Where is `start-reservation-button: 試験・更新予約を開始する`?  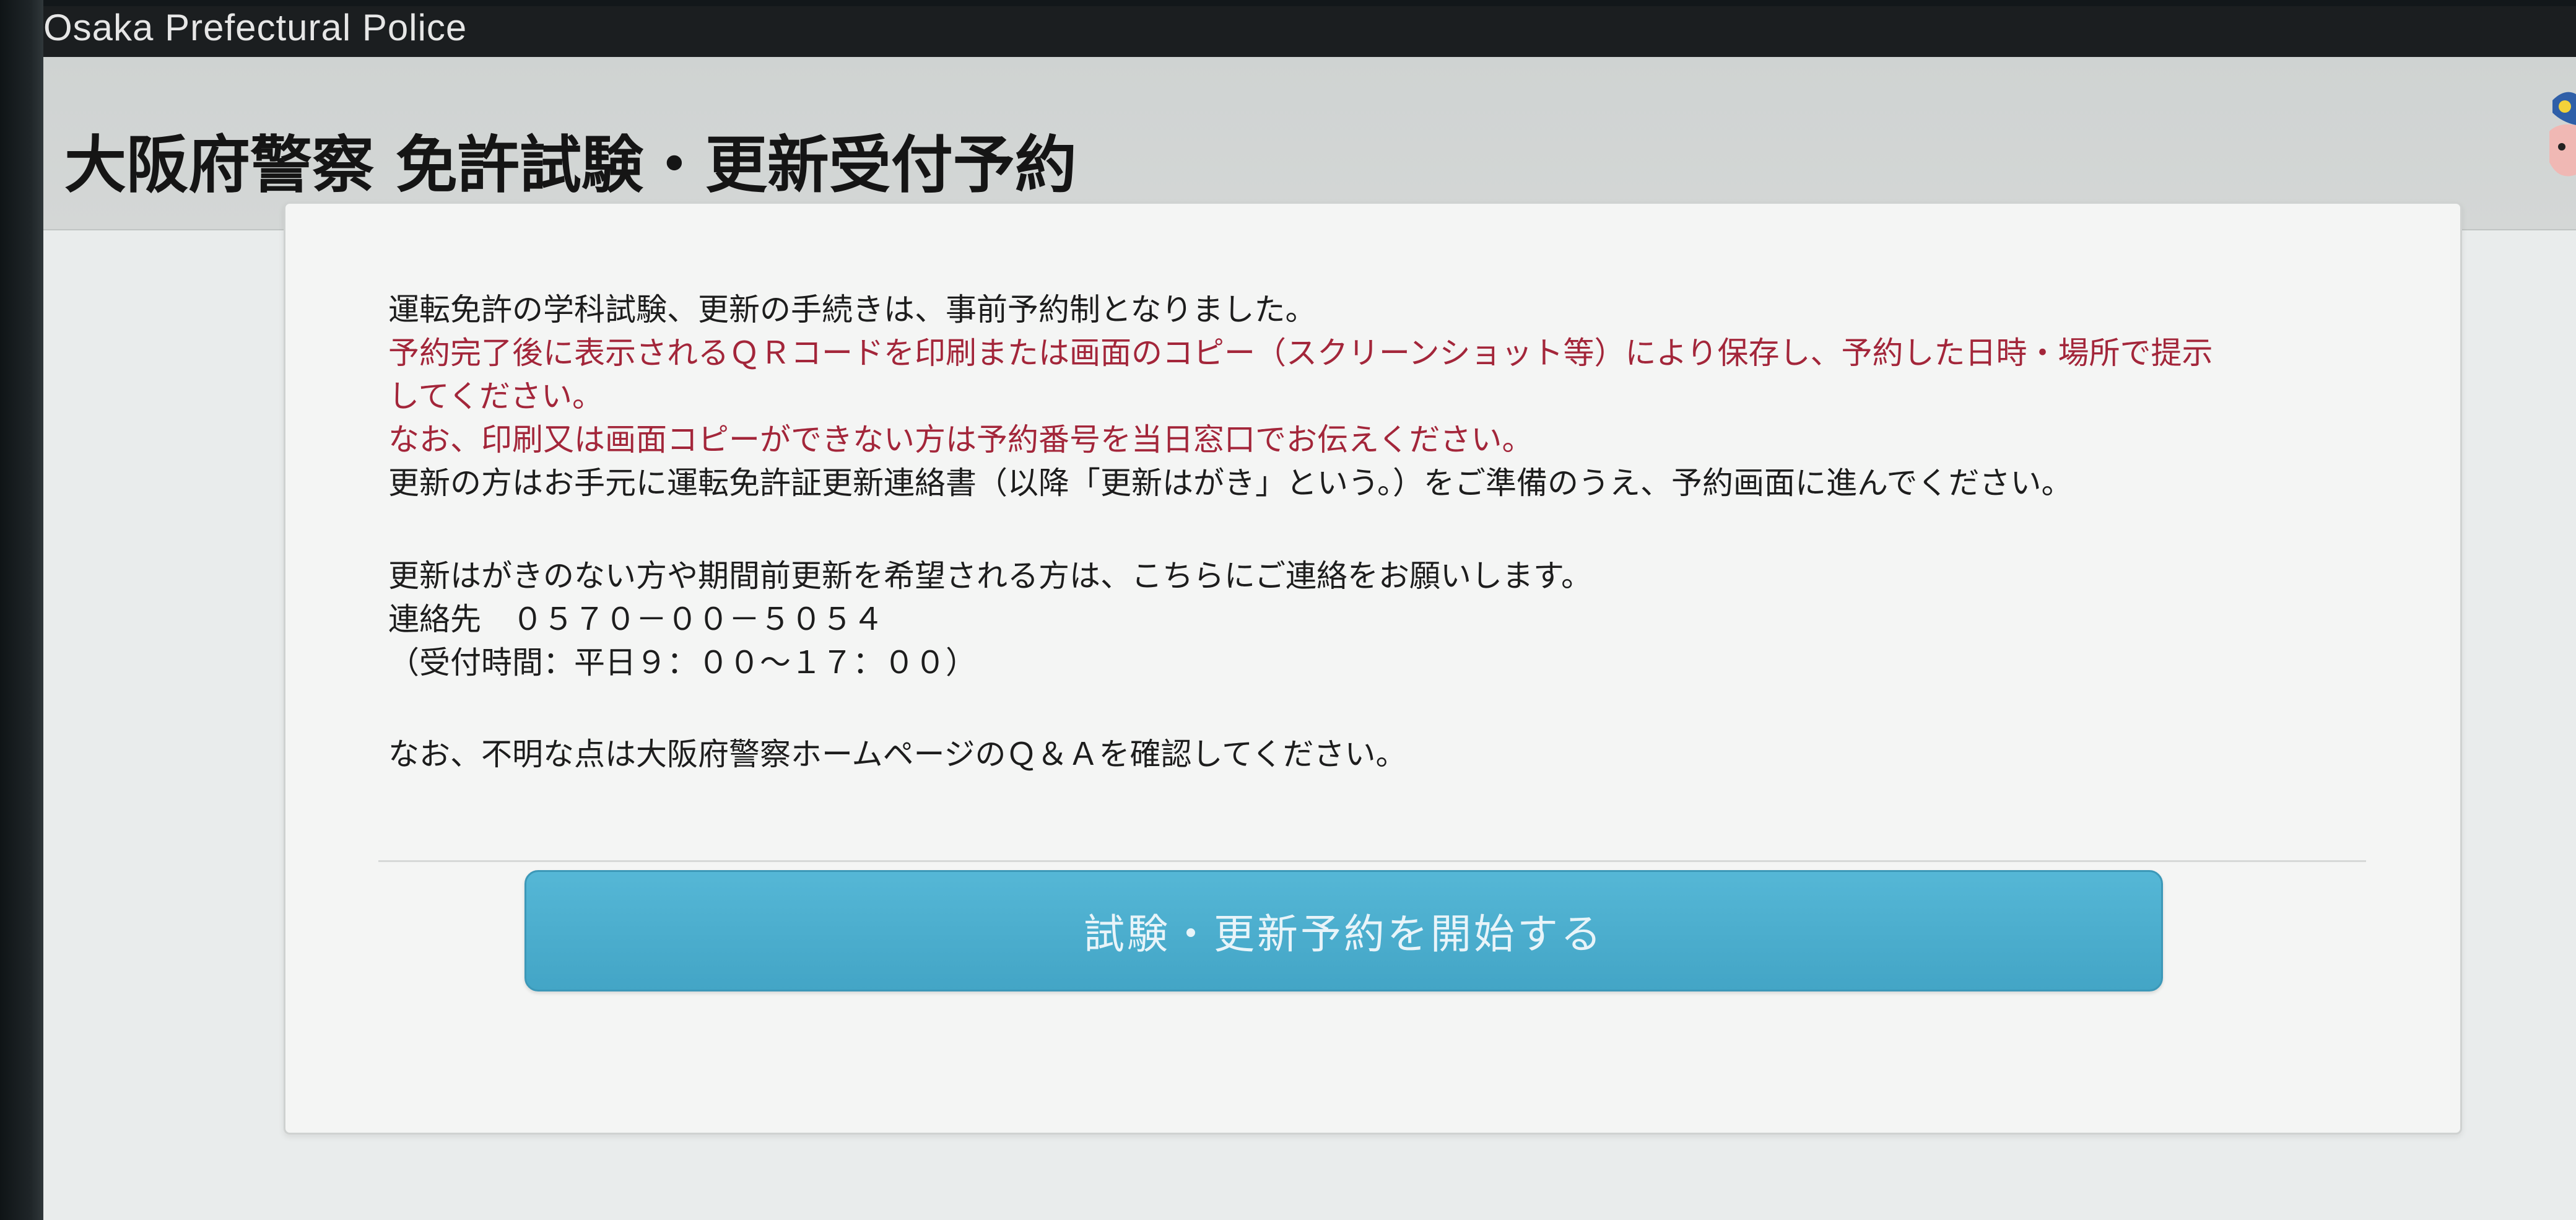
start-reservation-button: 試験・更新予約を開始する is located at coordinates (1343, 930).